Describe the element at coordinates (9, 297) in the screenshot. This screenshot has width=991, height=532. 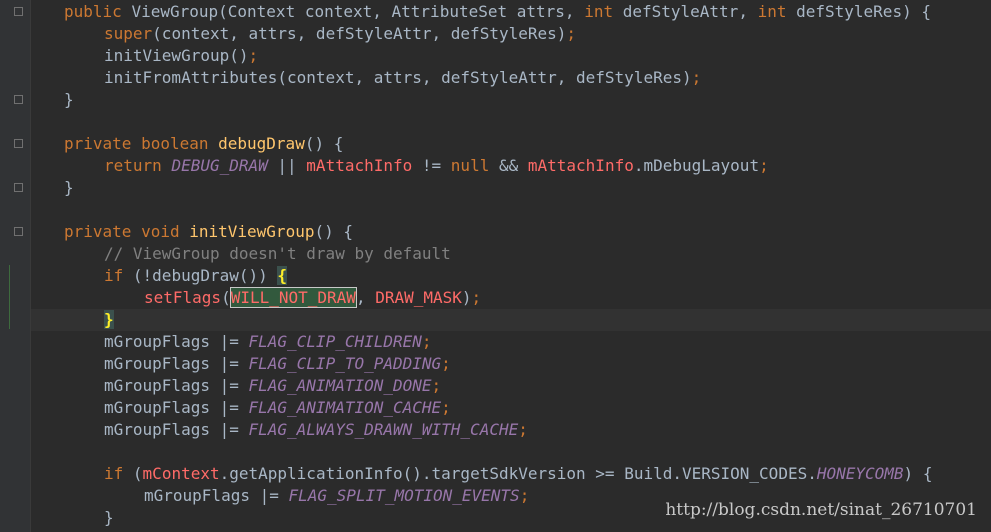
I see `change-marker` at that location.